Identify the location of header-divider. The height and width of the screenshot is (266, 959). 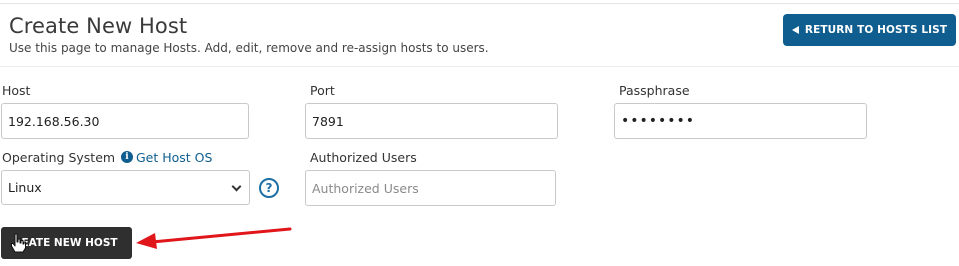
(479, 66).